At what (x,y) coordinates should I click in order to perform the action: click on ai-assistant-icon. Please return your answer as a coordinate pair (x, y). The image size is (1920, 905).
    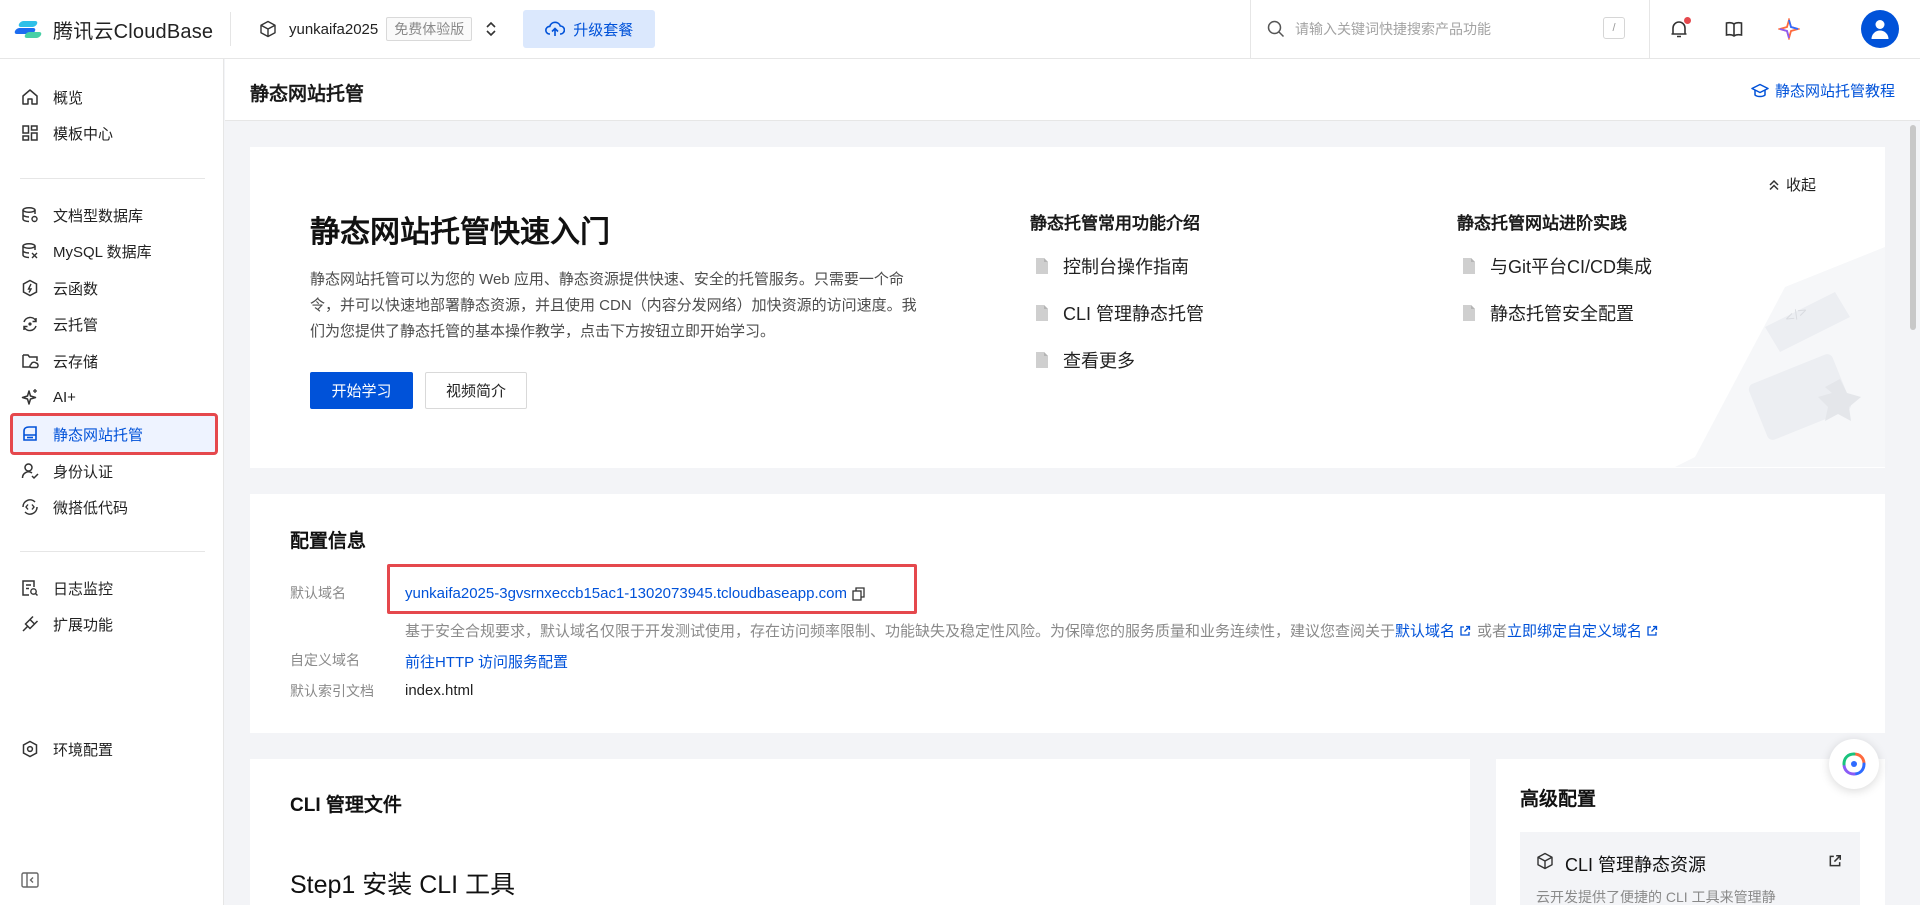
    Looking at the image, I should click on (1854, 764).